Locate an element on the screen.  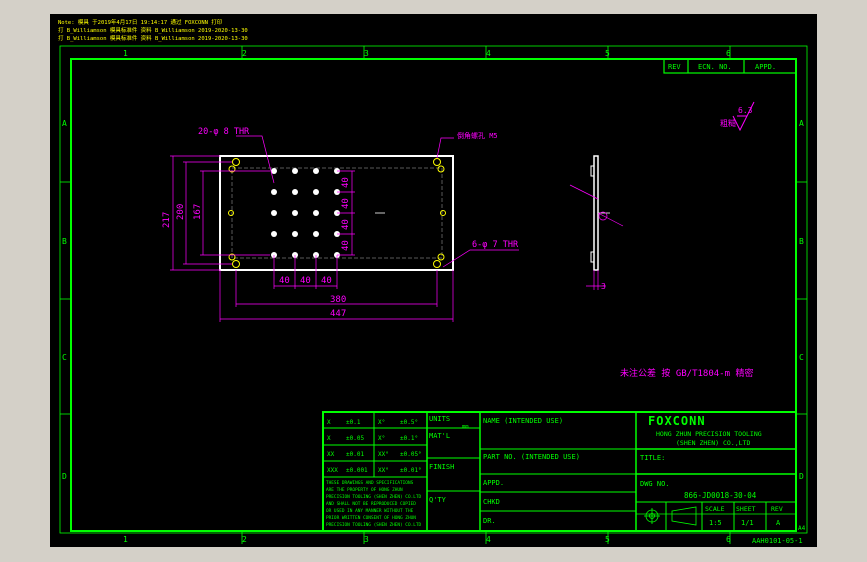
company-name: (SHEN ZHEN) CO.,LTD is located at coordinates (713, 443).